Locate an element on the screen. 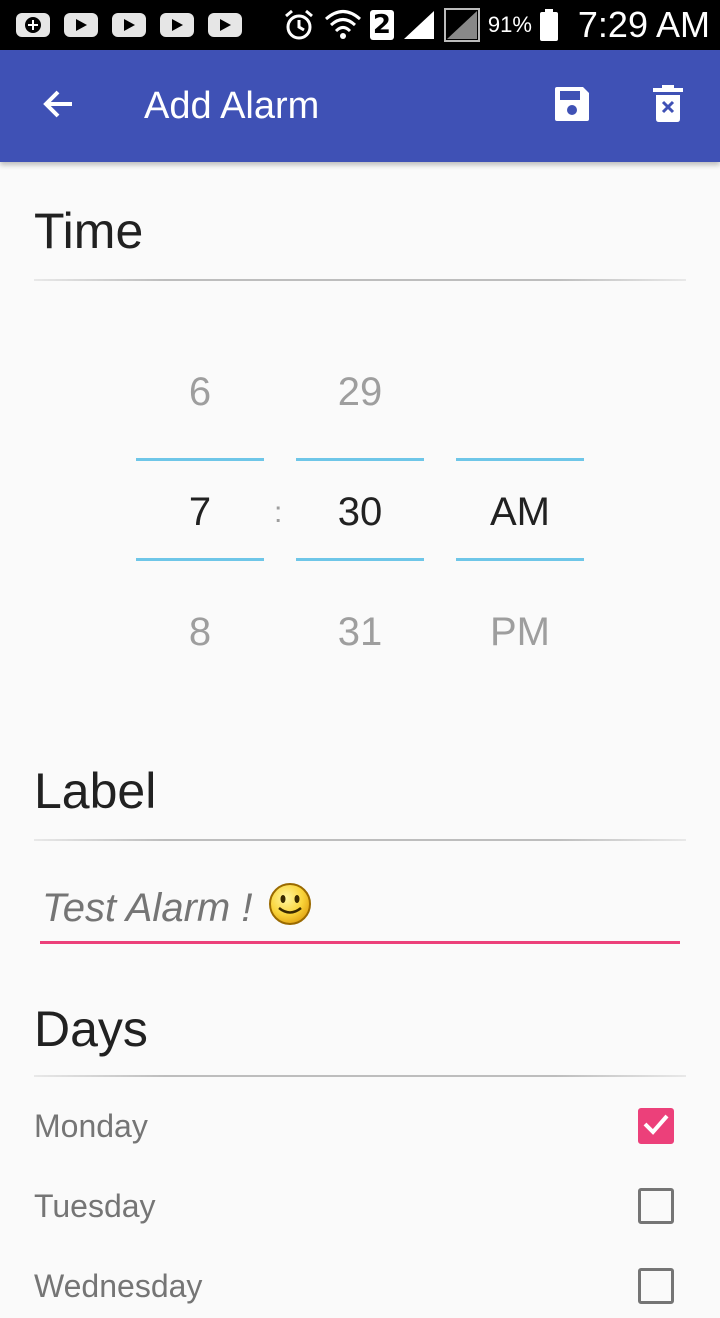 This screenshot has height=1318, width=720. delete-icon is located at coordinates (668, 106).